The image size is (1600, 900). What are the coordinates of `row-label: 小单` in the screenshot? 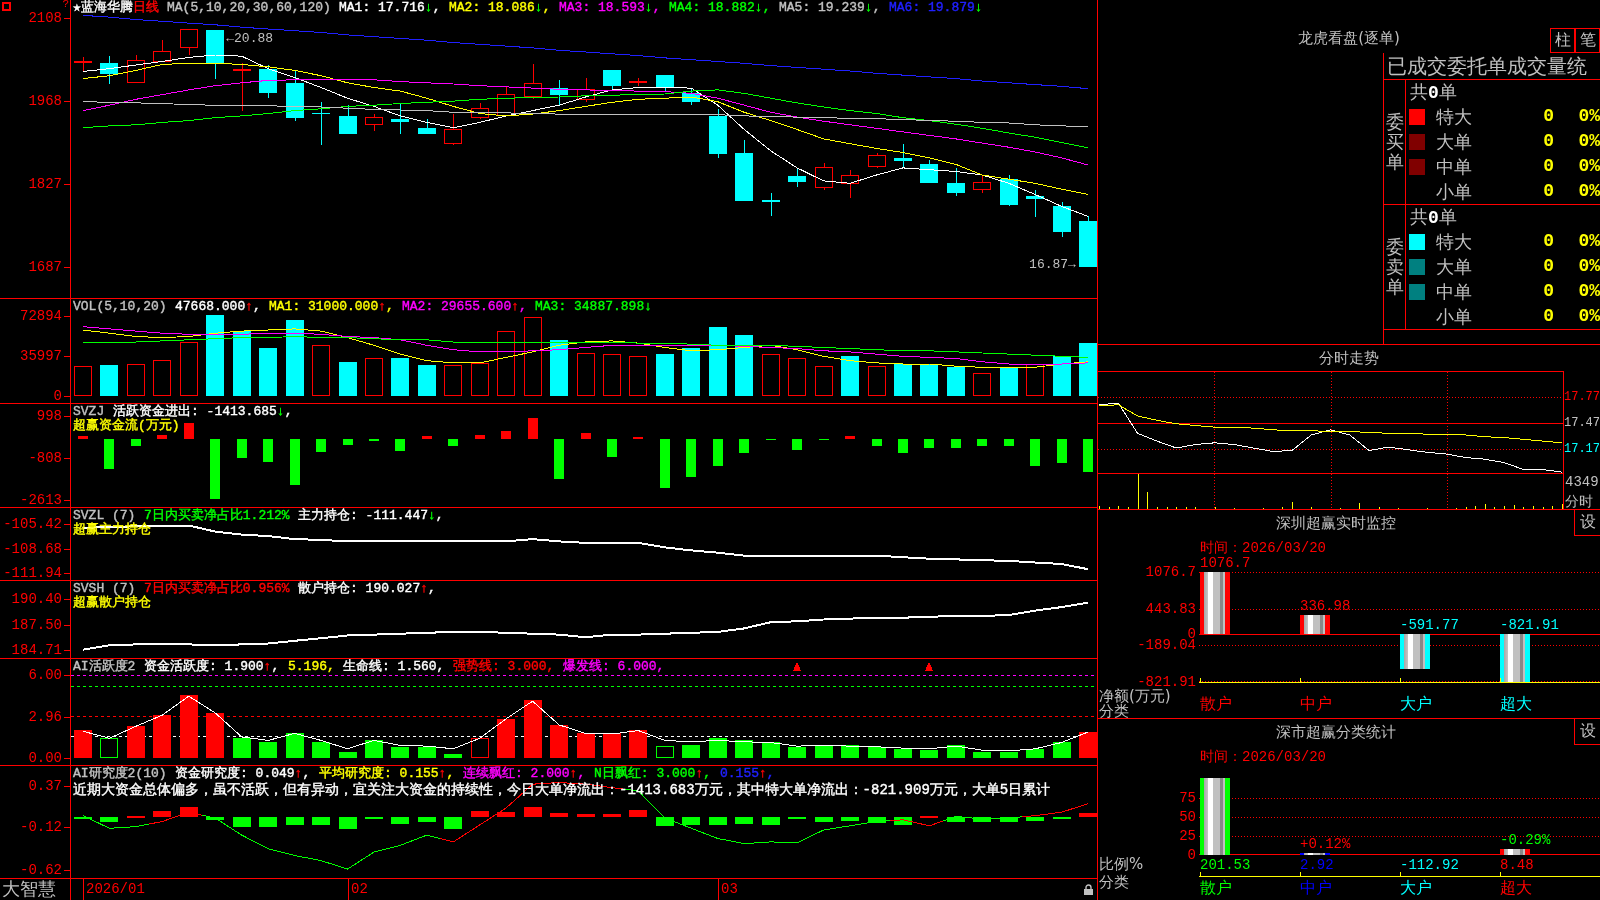 It's located at (1454, 192).